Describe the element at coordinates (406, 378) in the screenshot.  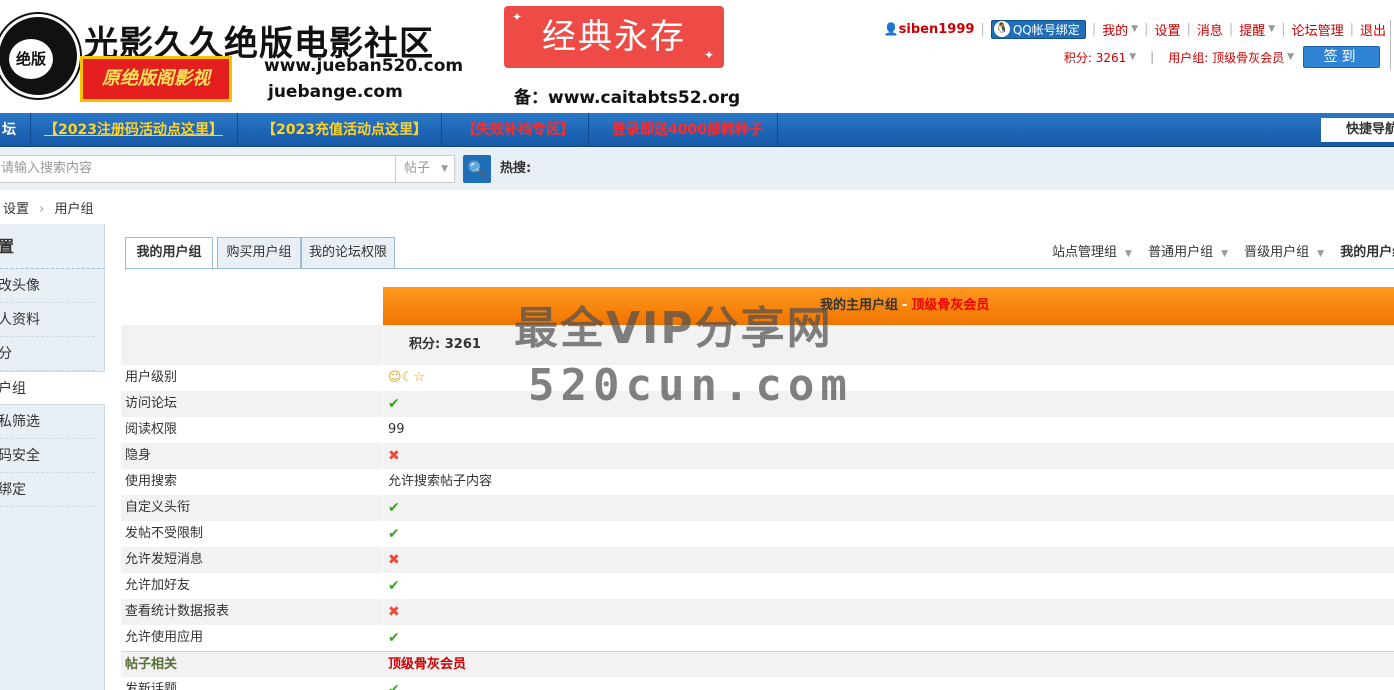
I see `user-level-icons: ☺☾☆` at that location.